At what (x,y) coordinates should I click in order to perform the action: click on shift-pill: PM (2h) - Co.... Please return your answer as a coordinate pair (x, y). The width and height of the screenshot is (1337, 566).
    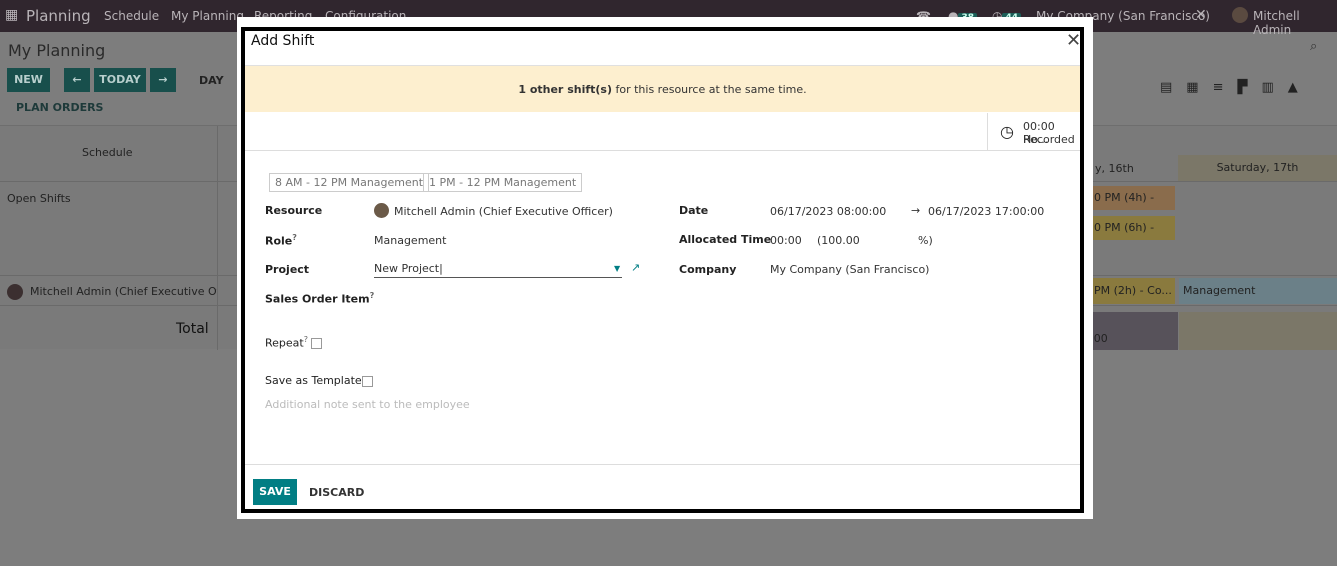
    Looking at the image, I should click on (1129, 291).